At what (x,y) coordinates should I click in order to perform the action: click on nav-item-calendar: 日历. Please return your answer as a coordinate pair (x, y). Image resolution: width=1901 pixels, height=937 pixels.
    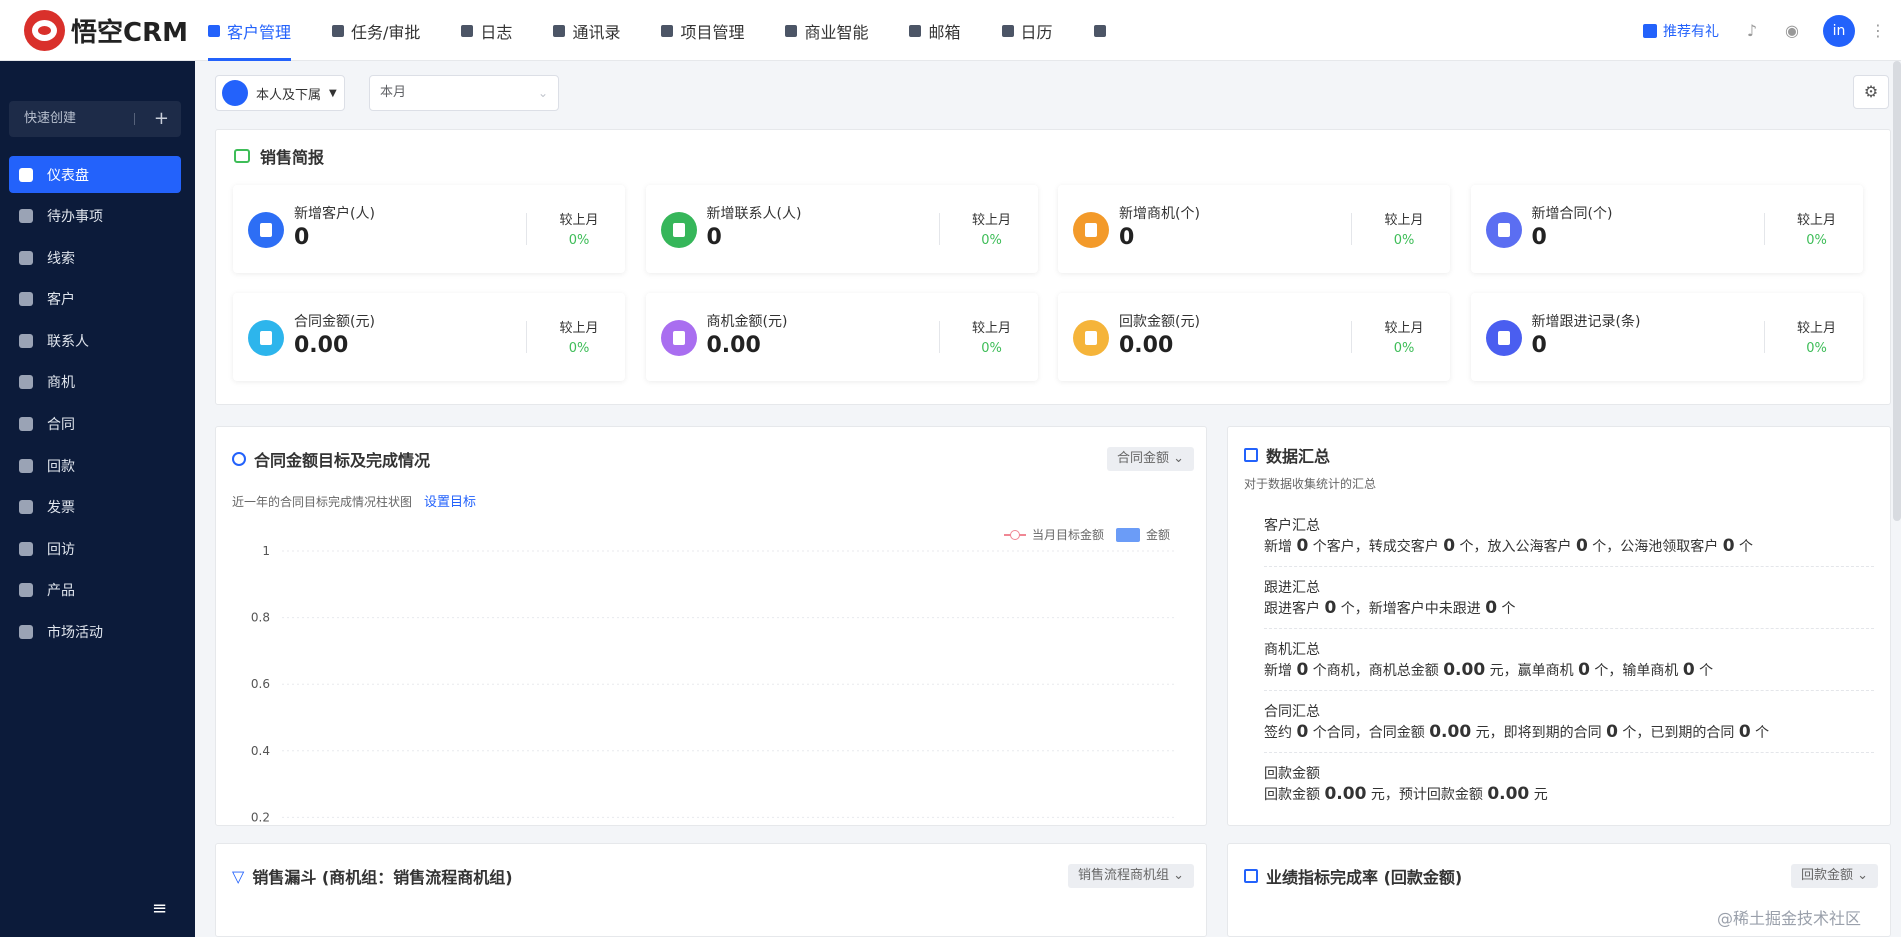
    Looking at the image, I should click on (1027, 30).